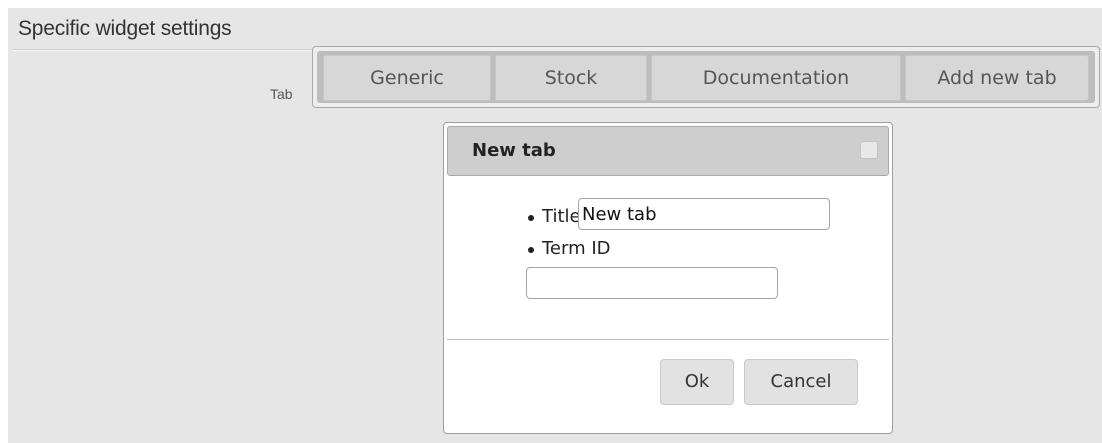 The image size is (1102, 443). Describe the element at coordinates (561, 216) in the screenshot. I see `title-label: Title` at that location.